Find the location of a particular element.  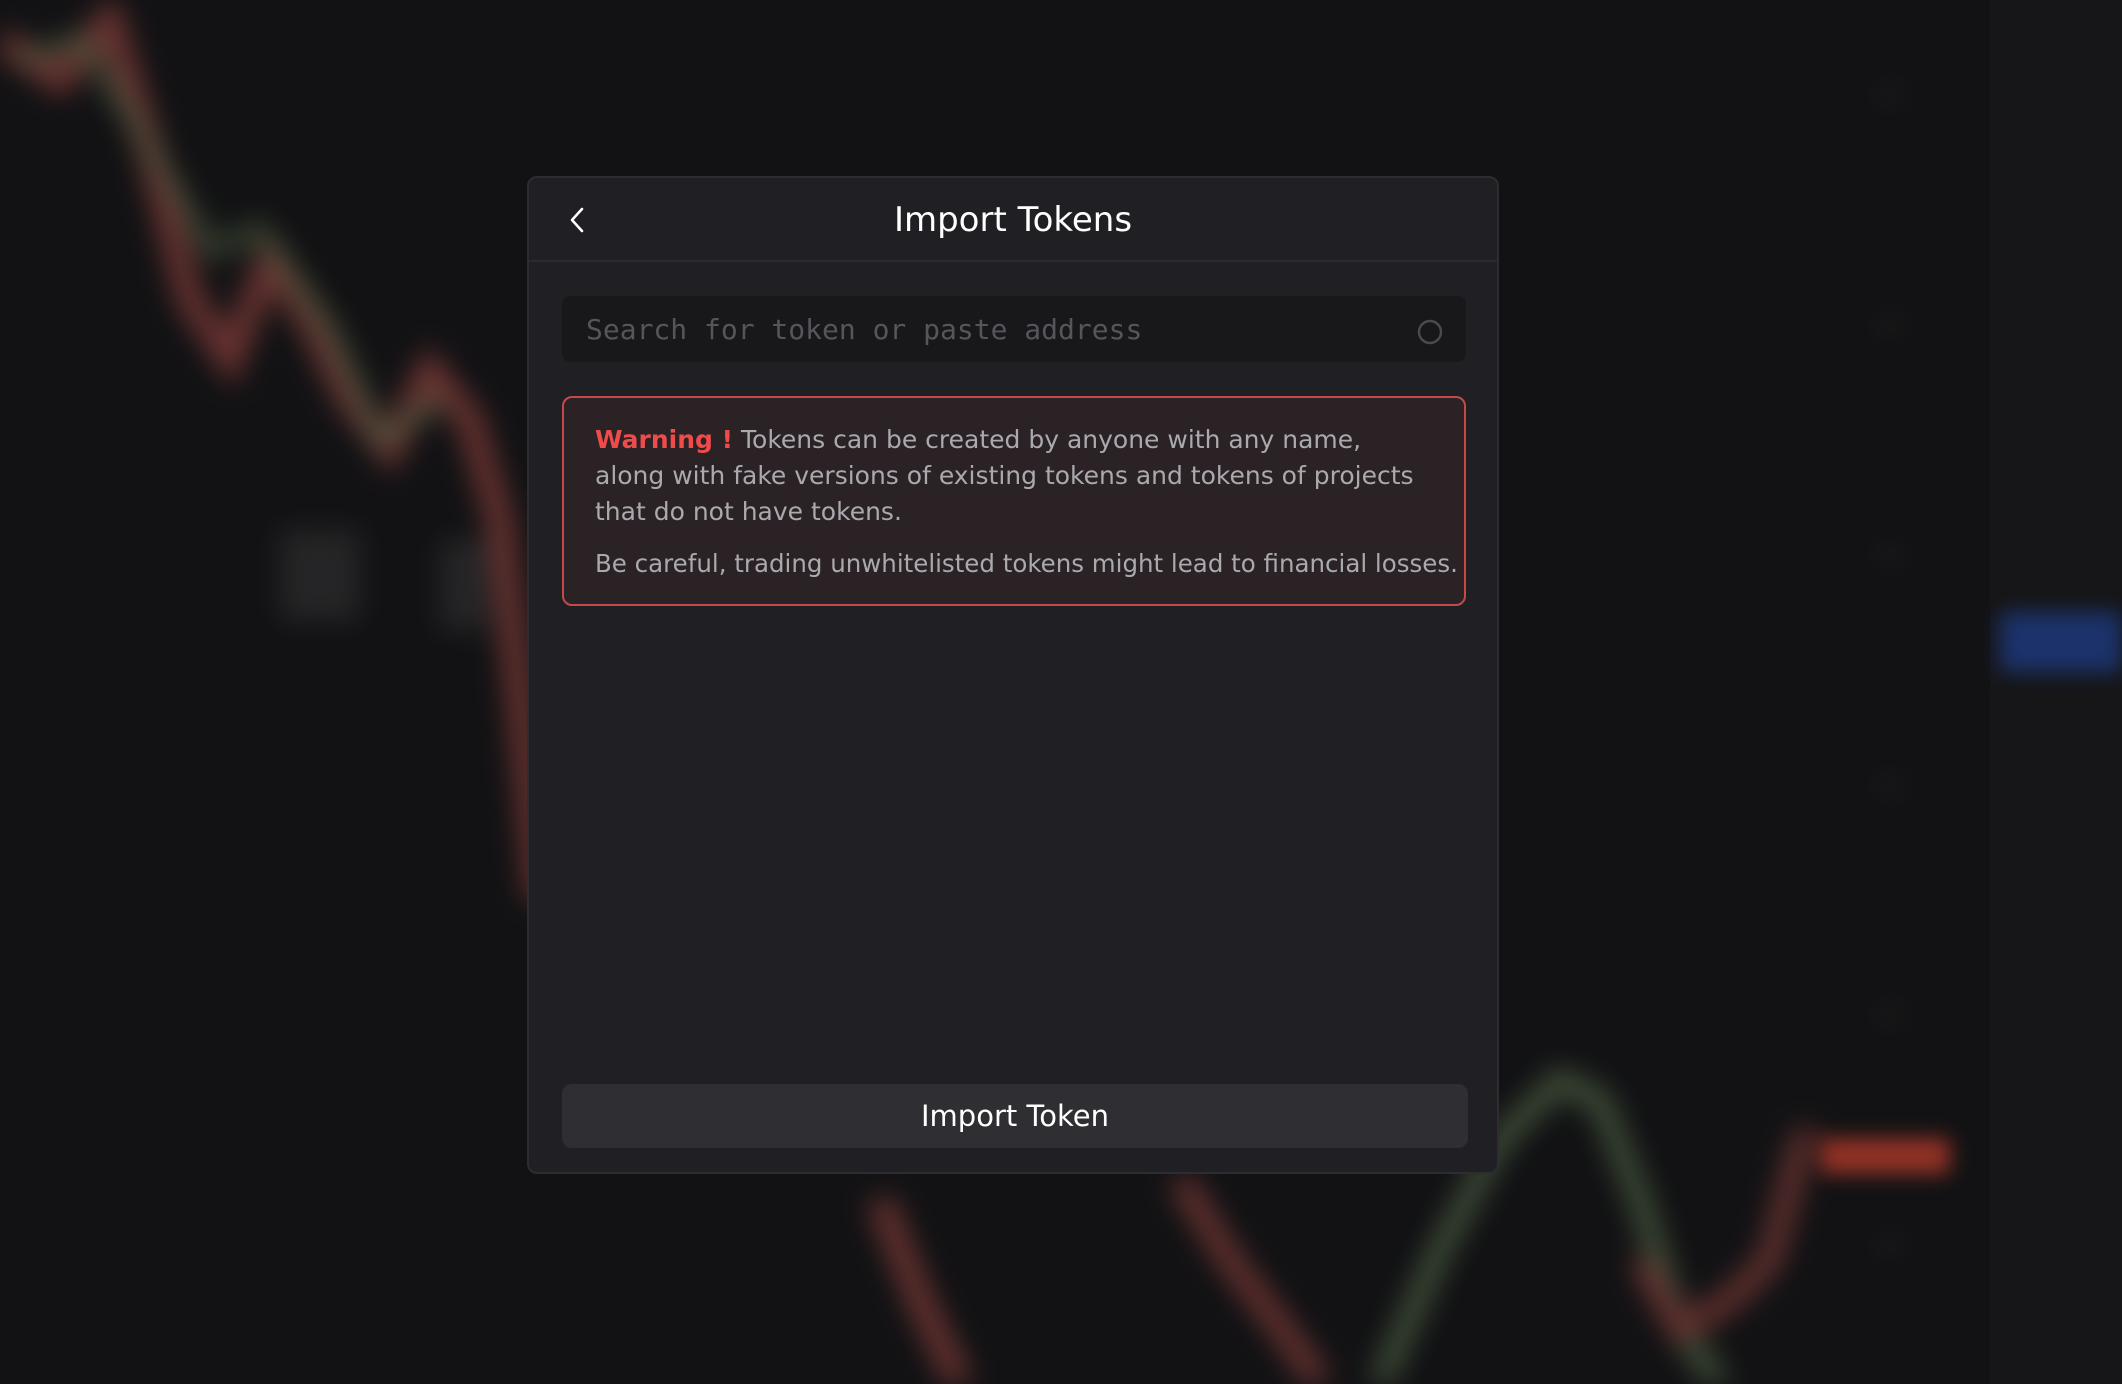

import-token-button: Import Token is located at coordinates (1015, 1116).